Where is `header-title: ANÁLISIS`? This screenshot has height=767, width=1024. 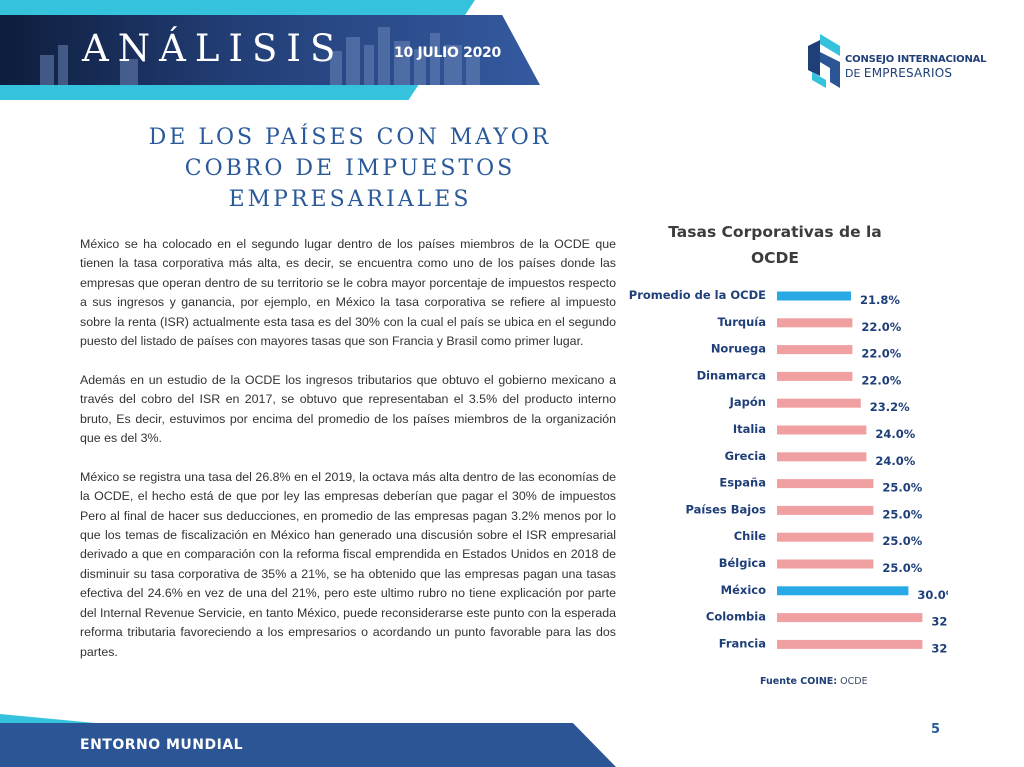
header-title: ANÁLISIS is located at coordinates (213, 48).